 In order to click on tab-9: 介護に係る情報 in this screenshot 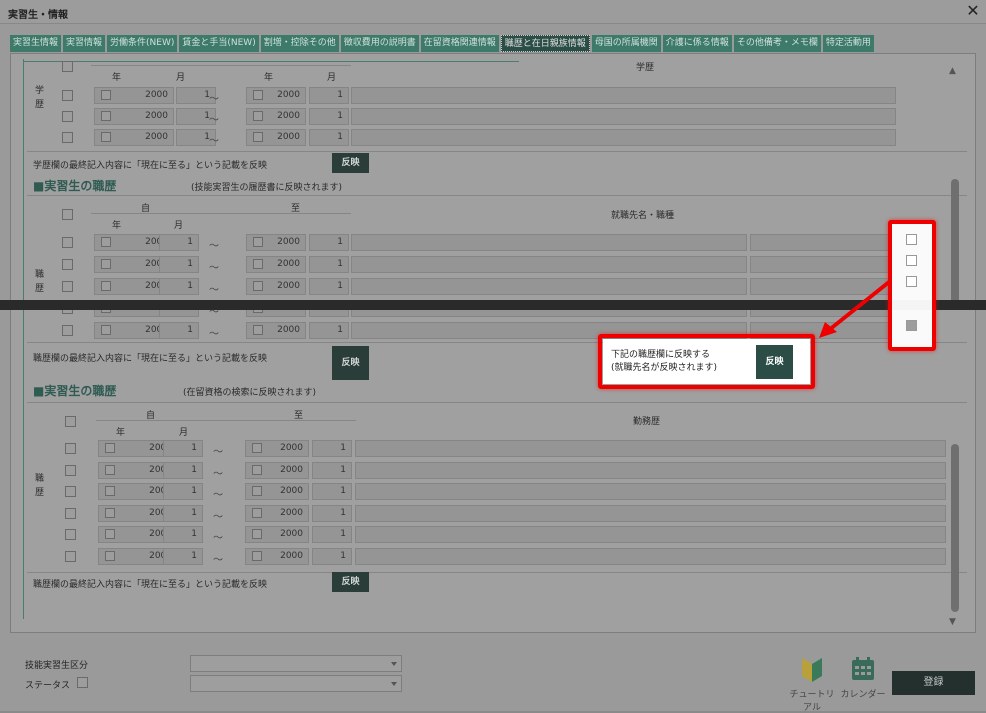, I will do `click(697, 43)`.